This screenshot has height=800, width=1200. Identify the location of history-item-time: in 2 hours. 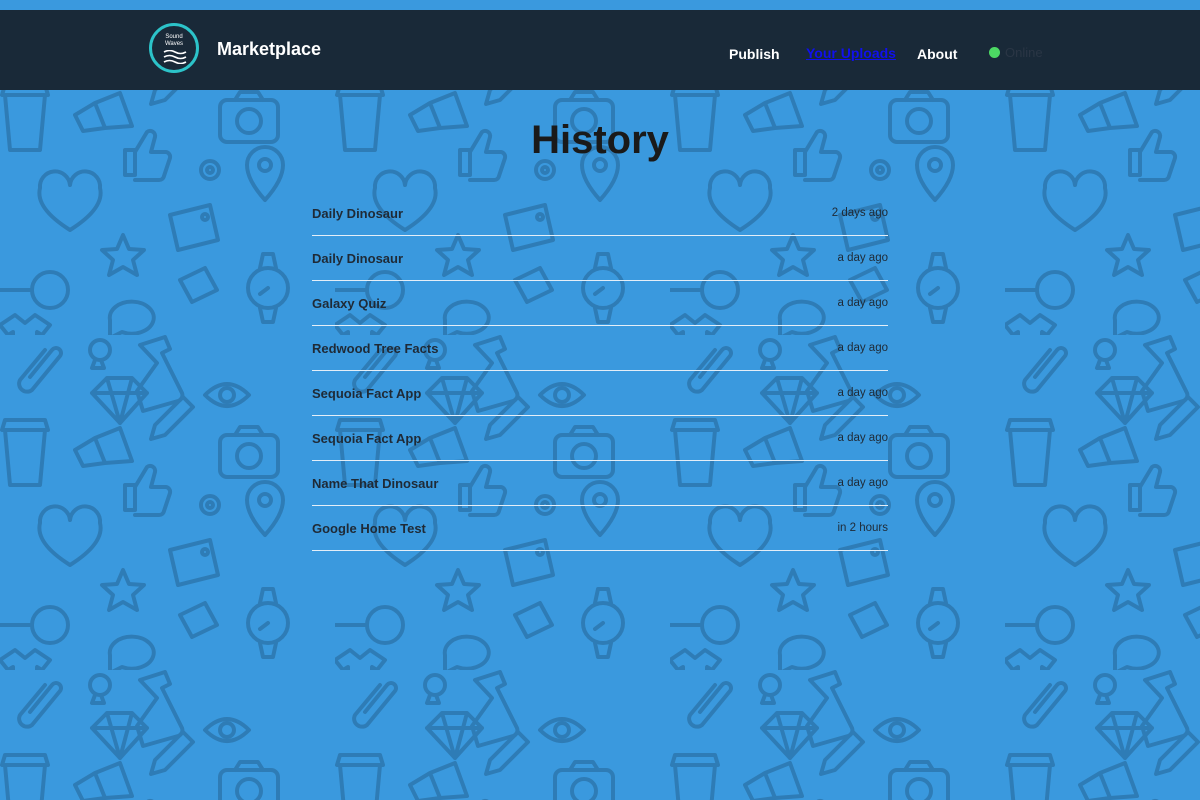
(862, 528).